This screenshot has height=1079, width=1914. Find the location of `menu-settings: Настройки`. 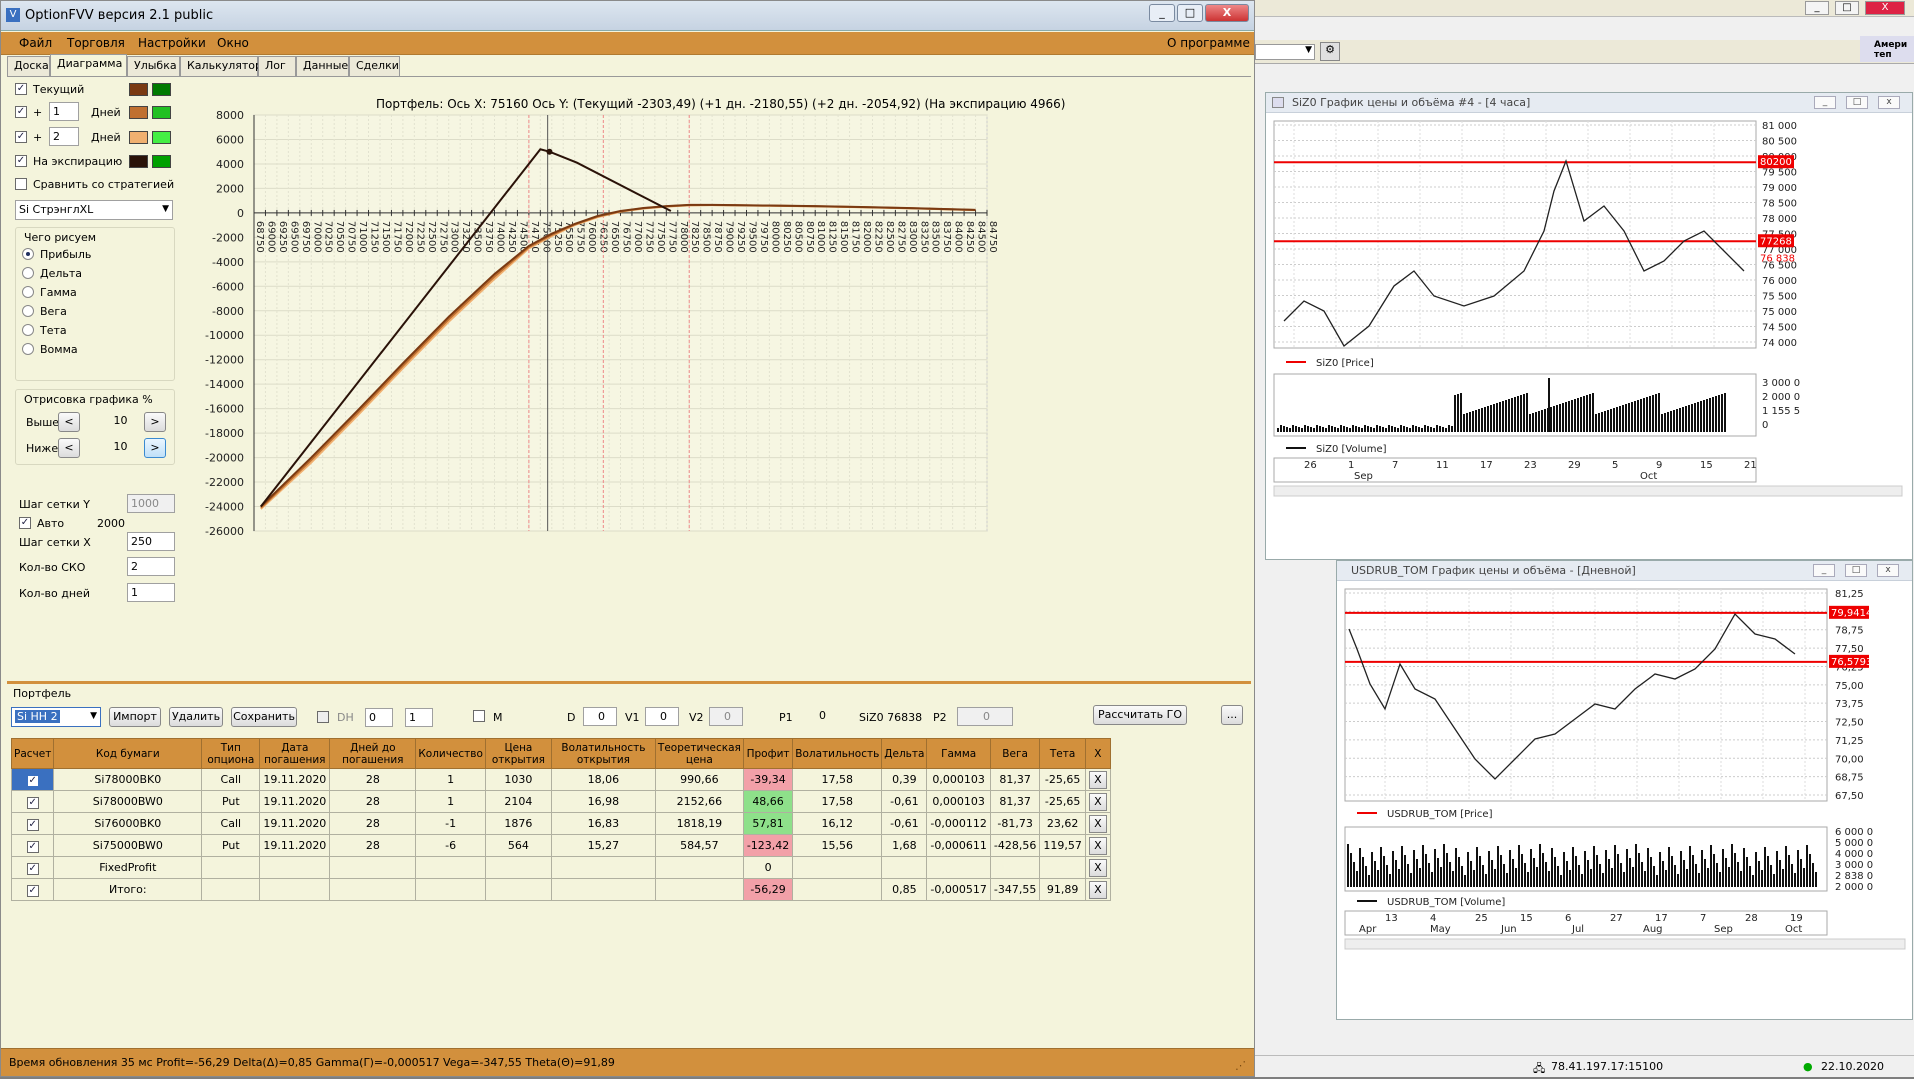

menu-settings: Настройки is located at coordinates (172, 43).